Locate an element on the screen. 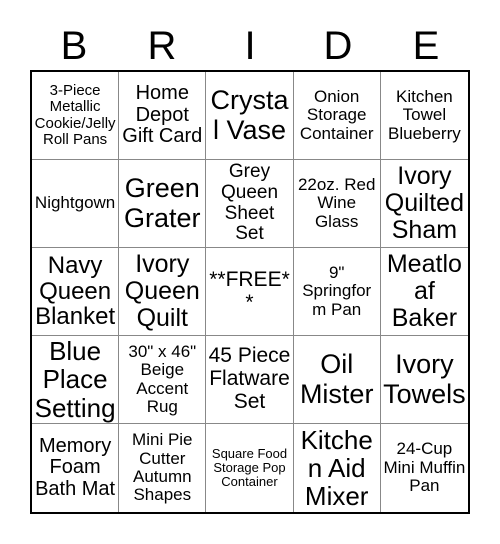 The width and height of the screenshot is (500, 544). bingo-cell-label: Navy Queen Blanket is located at coordinates (75, 291).